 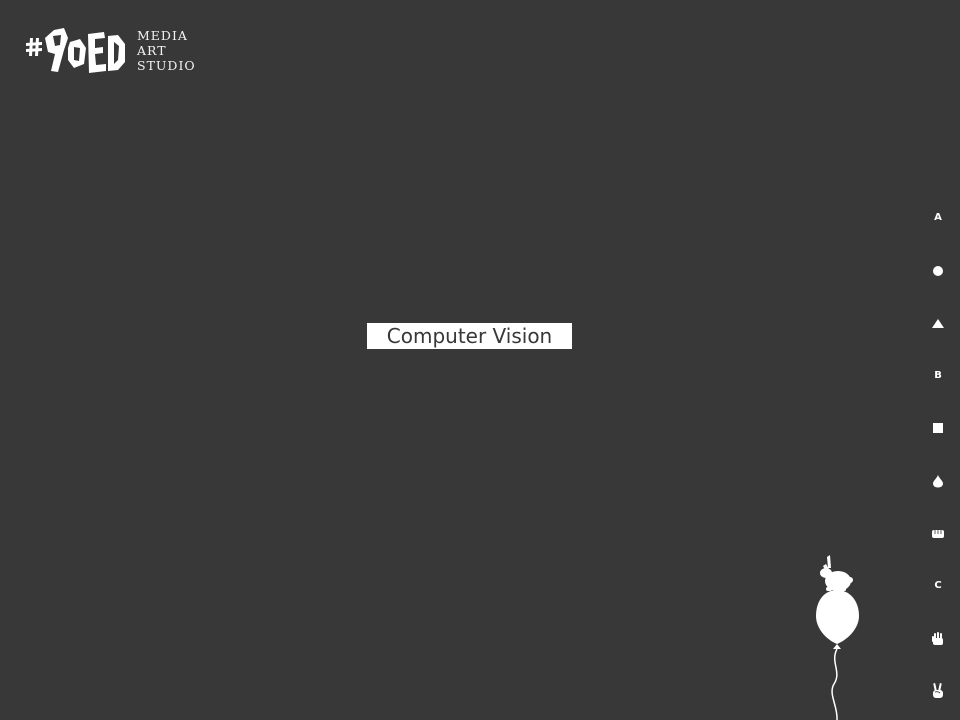 I want to click on logo-mark-icon, so click(x=75, y=50).